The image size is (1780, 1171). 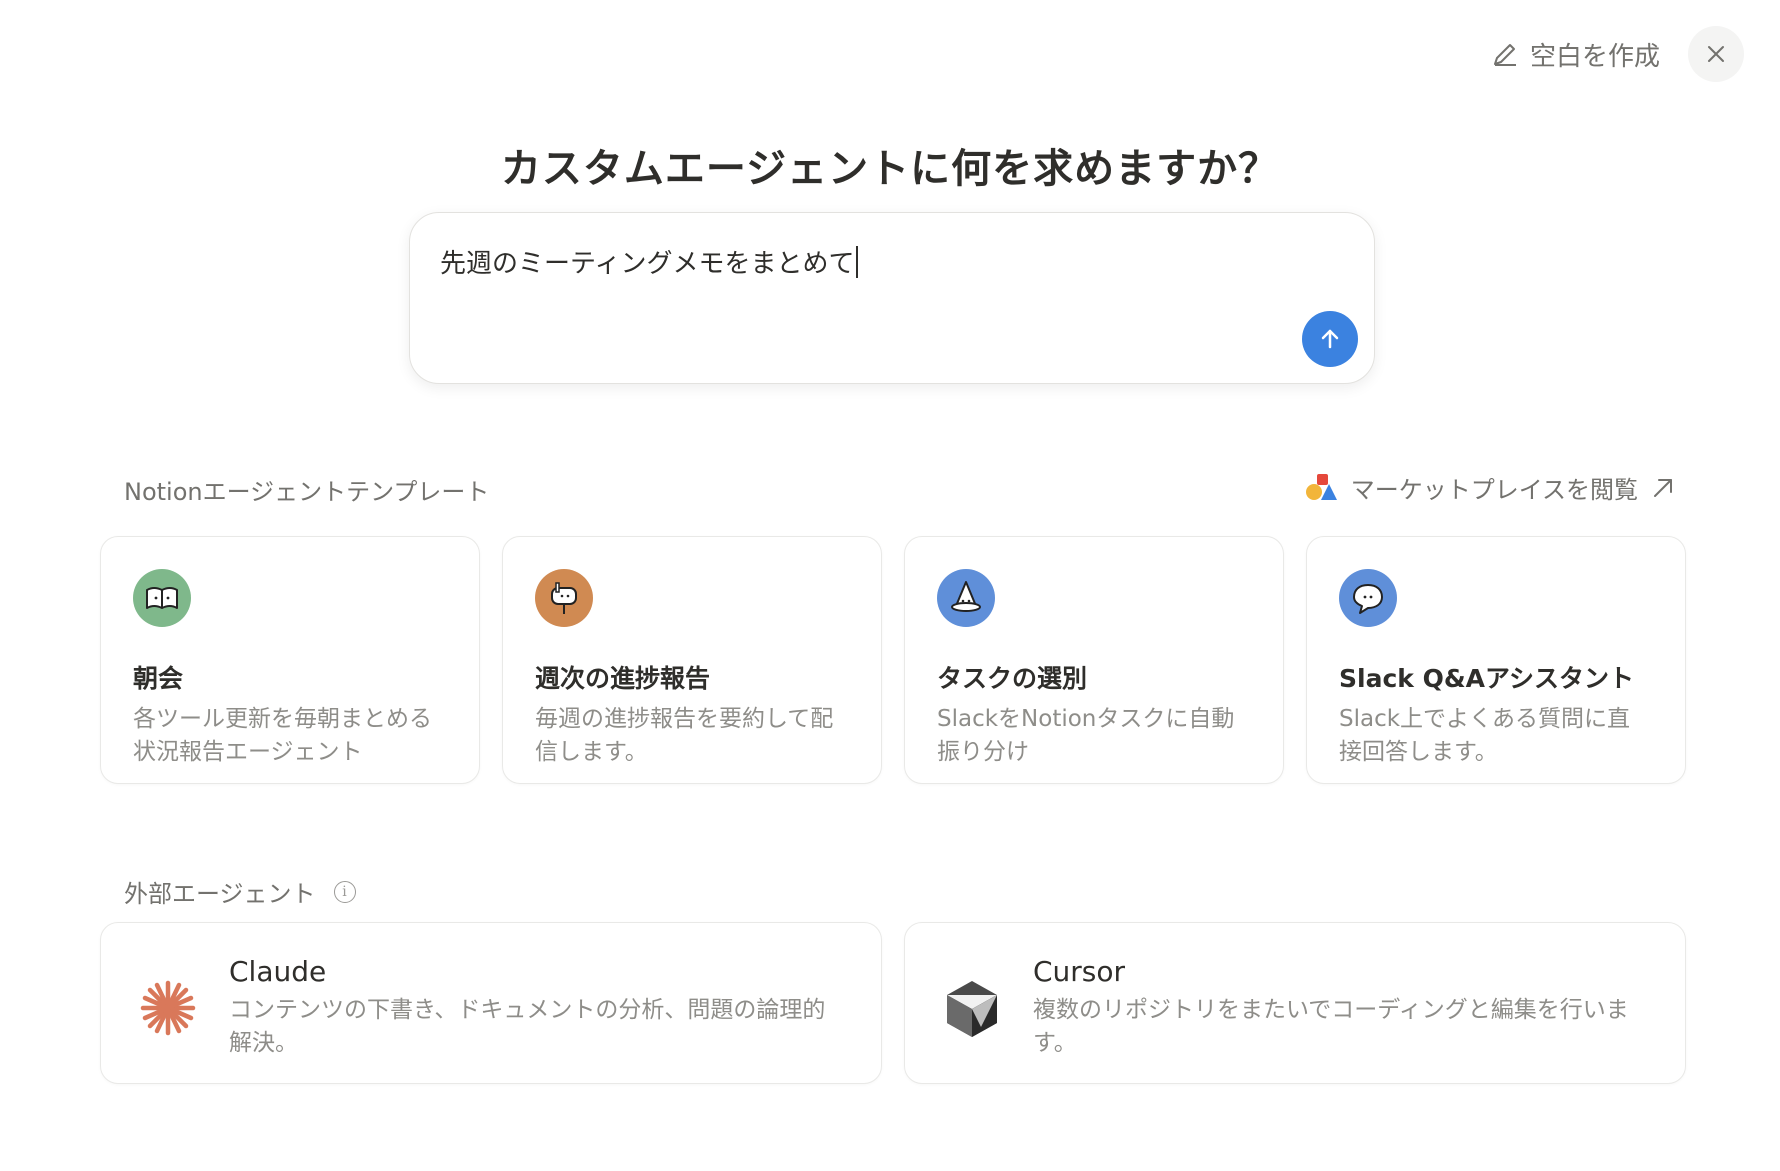 I want to click on external-section-title: 外部エージェント i, so click(x=240, y=891).